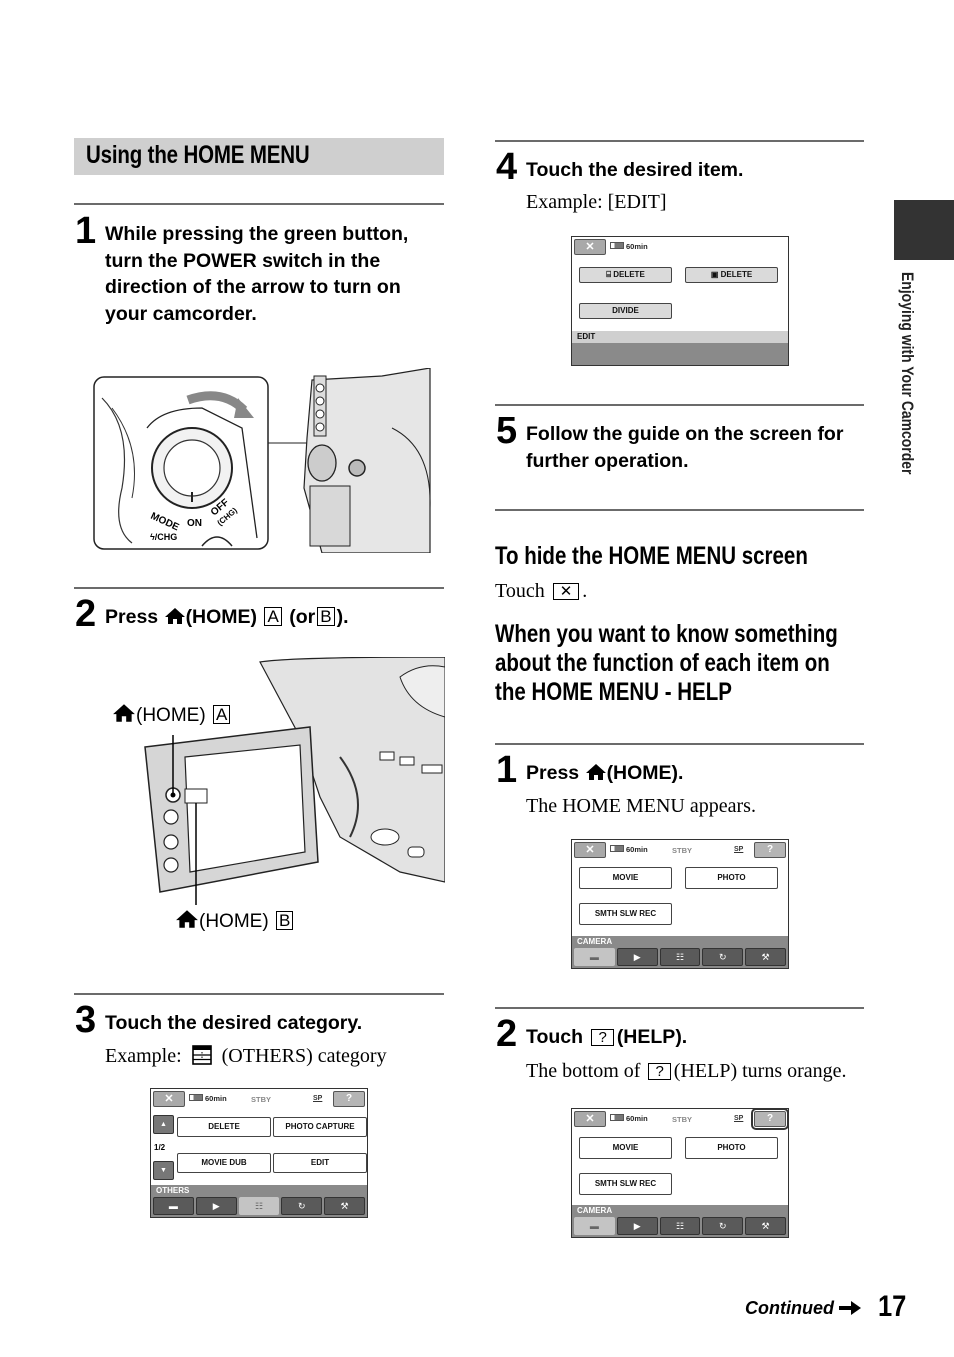 The height and width of the screenshot is (1357, 954). What do you see at coordinates (645, 773) in the screenshot?
I see `home-label: (HOME).` at bounding box center [645, 773].